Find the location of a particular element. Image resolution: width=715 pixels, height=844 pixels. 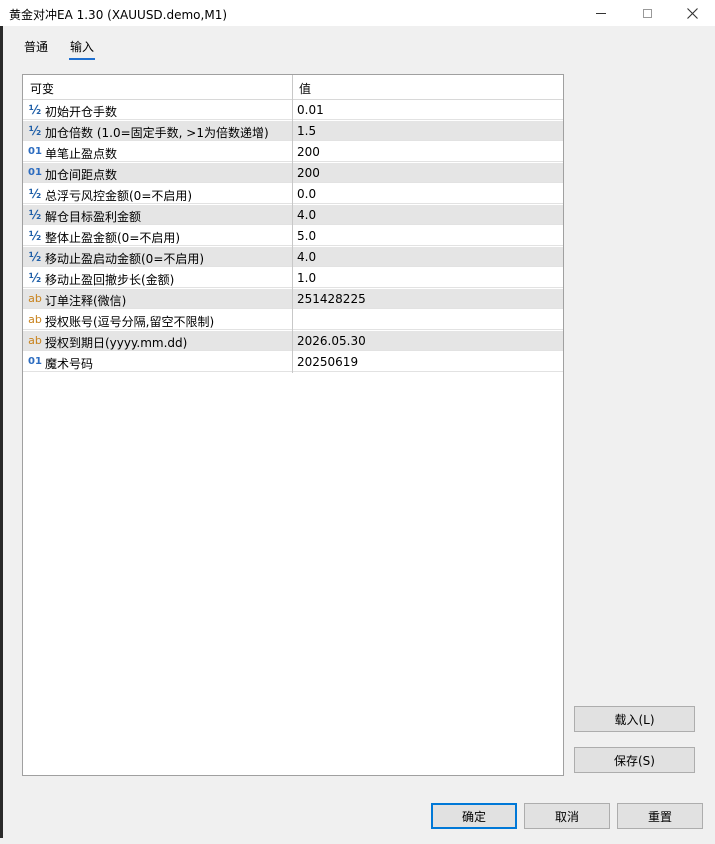

parameter-value: 1.0 is located at coordinates (306, 278).